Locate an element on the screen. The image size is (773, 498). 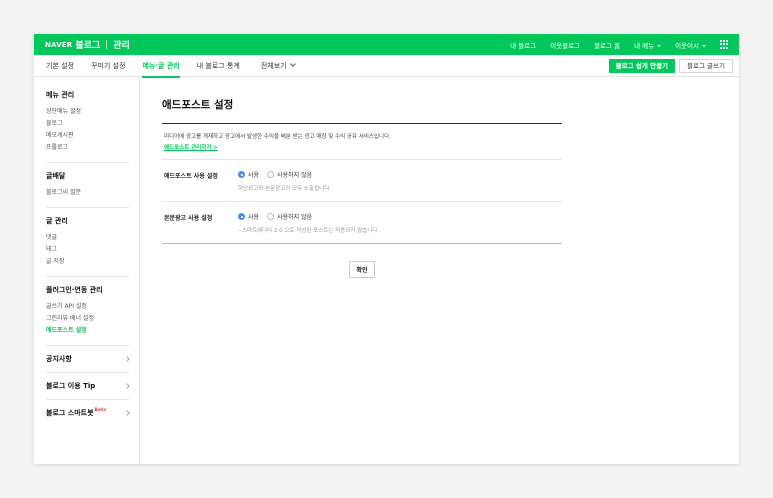
nav-my-menu: 내 메뉴 is located at coordinates (648, 45).